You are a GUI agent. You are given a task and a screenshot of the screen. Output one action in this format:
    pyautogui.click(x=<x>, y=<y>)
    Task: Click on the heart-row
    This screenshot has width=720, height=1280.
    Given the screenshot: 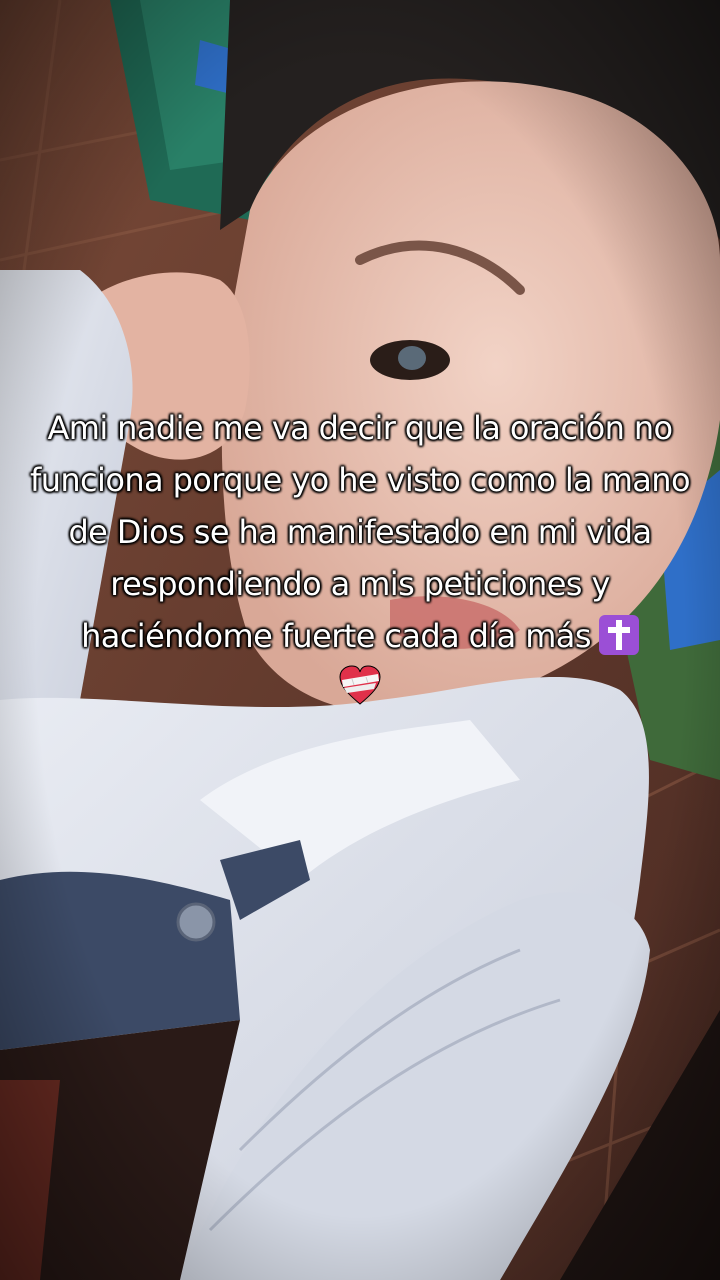 What is the action you would take?
    pyautogui.click(x=360, y=689)
    